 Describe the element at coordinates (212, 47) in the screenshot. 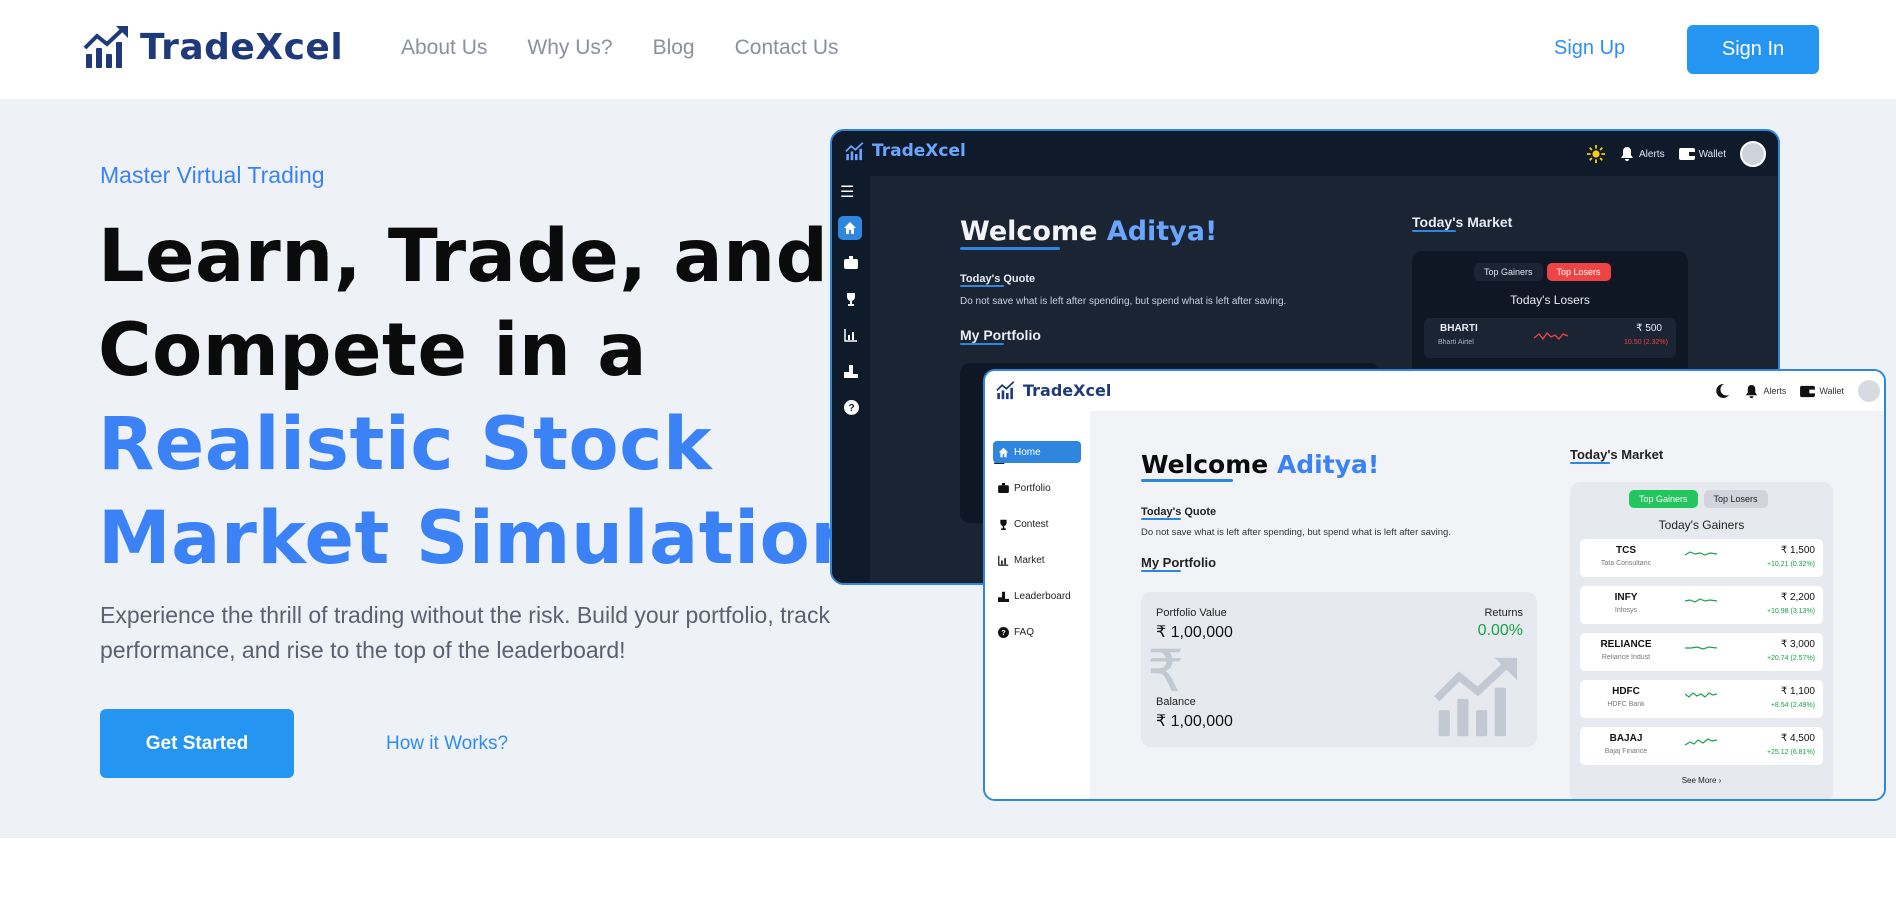

I see `brand-logo: TradeXcel` at that location.